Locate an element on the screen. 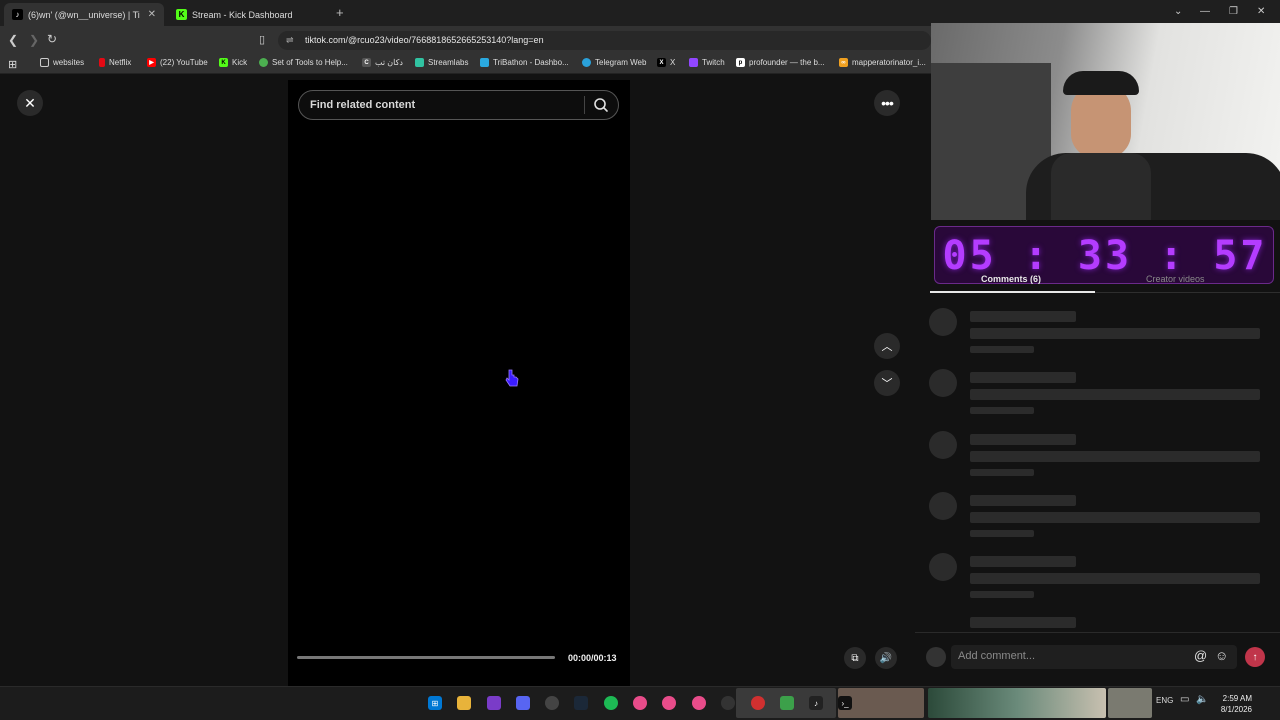 The image size is (1280, 720). discord-icon is located at coordinates (523, 703).